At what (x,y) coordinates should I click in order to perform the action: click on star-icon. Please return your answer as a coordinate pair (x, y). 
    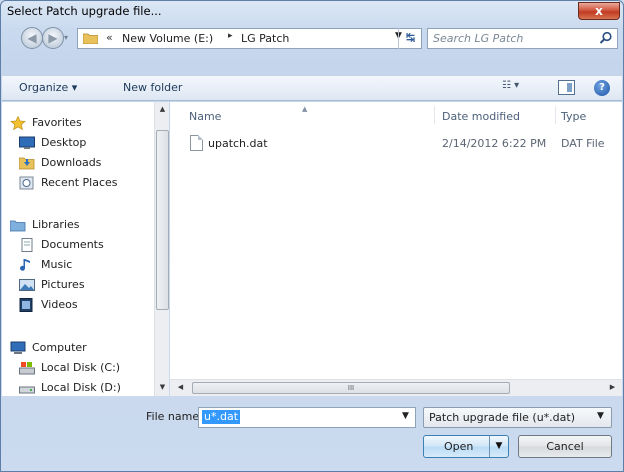
    Looking at the image, I should click on (18, 123).